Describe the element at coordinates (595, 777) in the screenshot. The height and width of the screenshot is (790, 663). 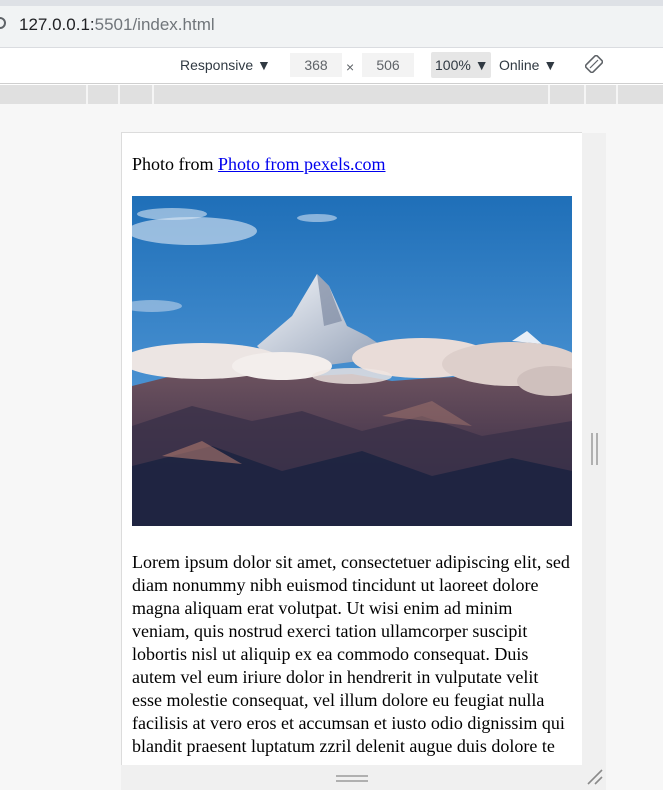
I see `resize-grip-icon` at that location.